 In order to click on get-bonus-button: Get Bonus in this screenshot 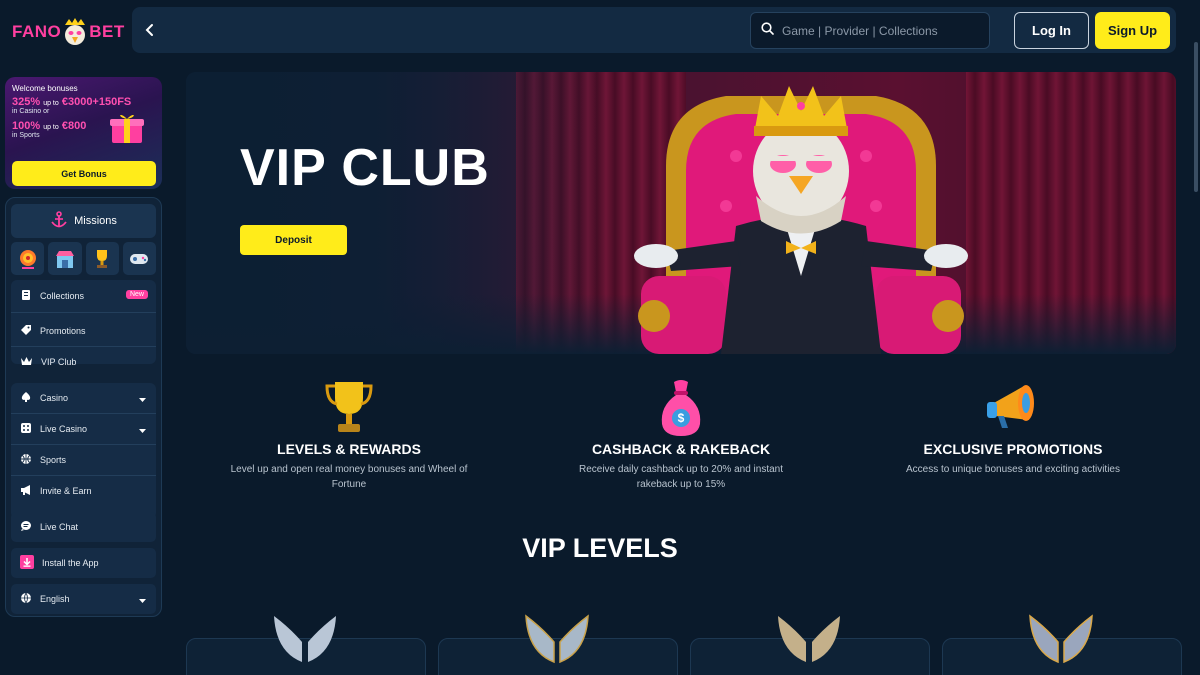, I will do `click(84, 173)`.